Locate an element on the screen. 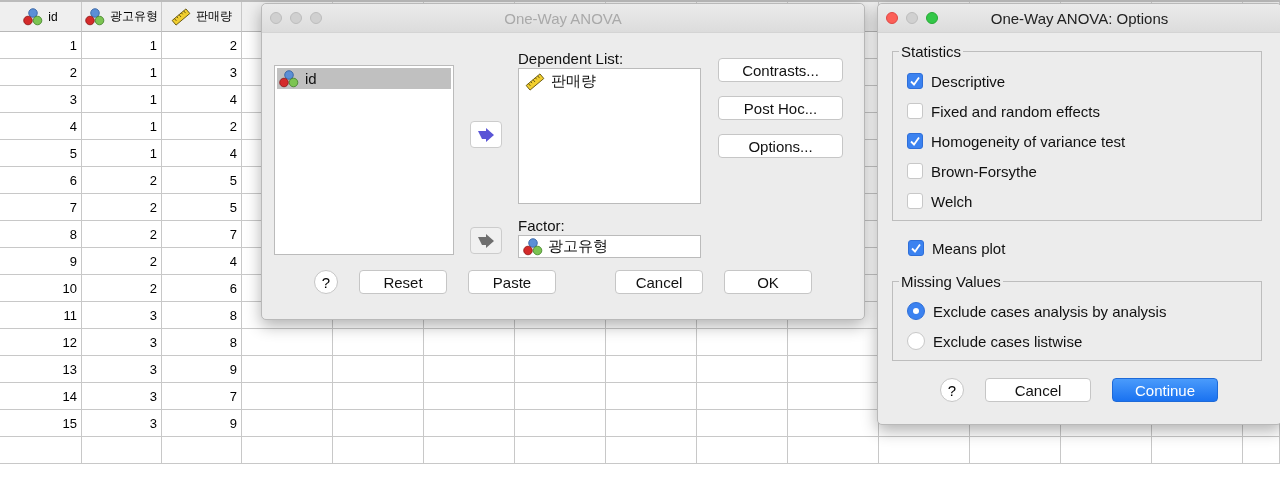  list-item: id is located at coordinates (364, 78).